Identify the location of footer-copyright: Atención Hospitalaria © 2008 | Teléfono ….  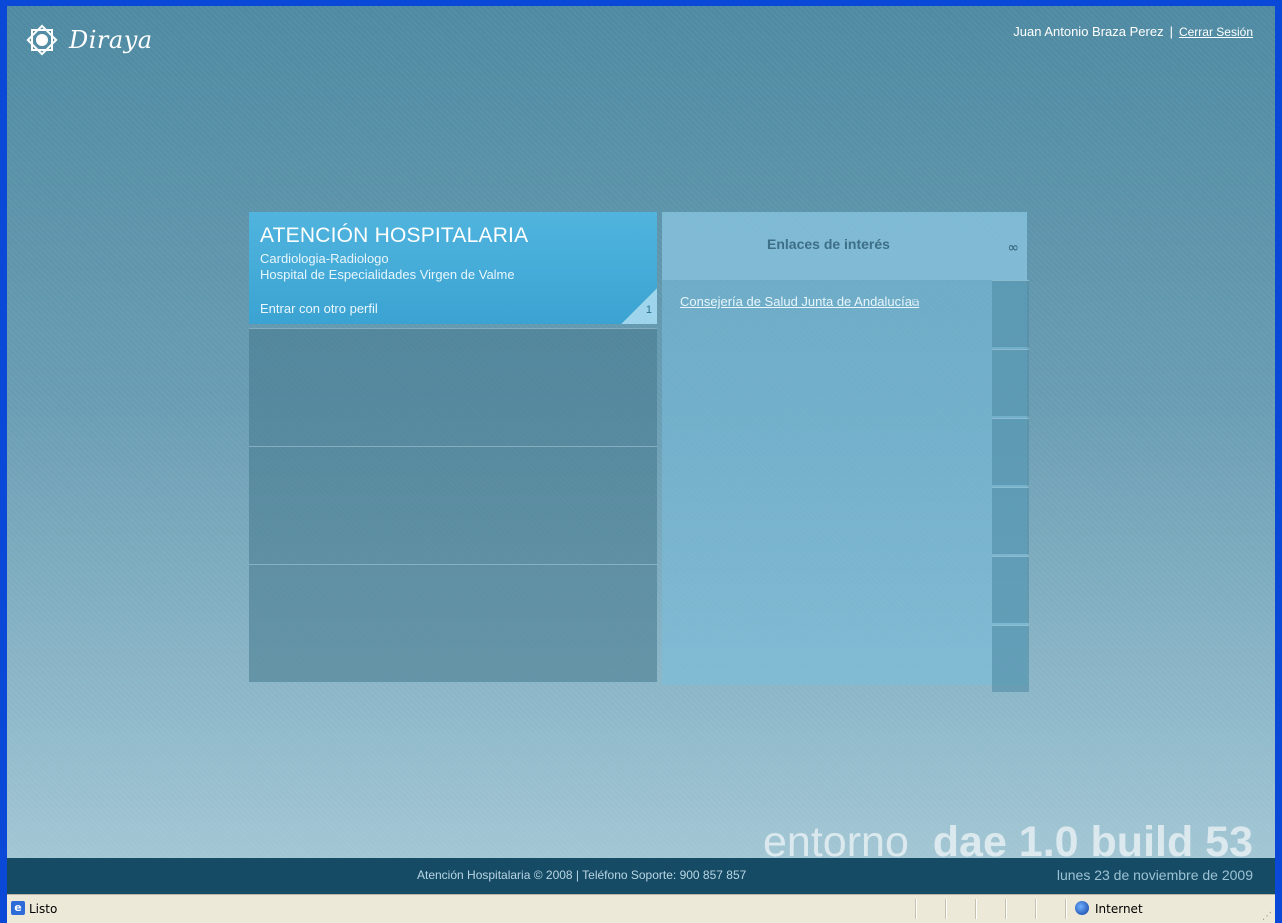
(582, 875).